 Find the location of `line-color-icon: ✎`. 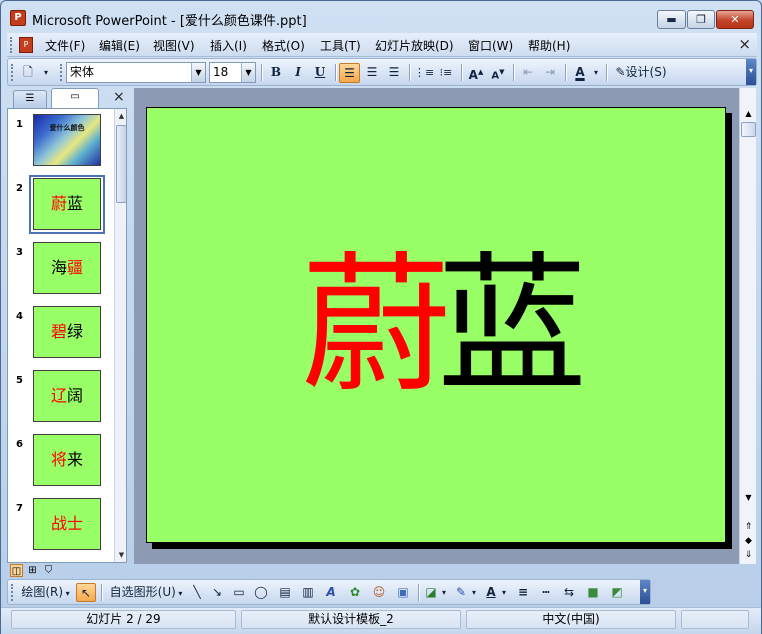

line-color-icon: ✎ is located at coordinates (461, 592).